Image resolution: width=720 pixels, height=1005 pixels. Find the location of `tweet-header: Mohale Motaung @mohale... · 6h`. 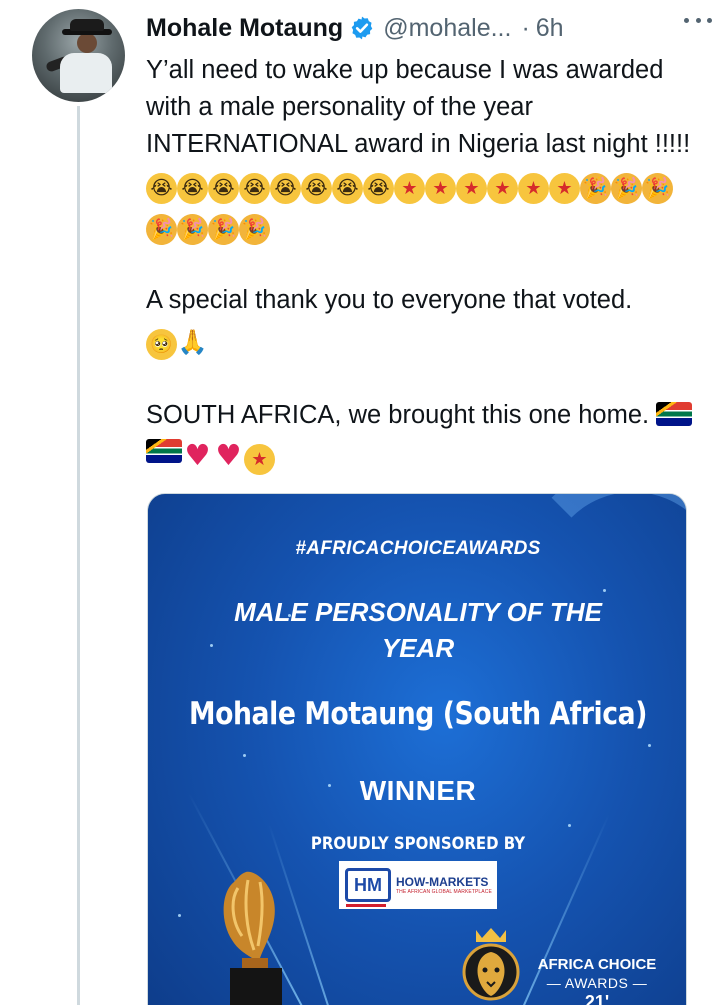

tweet-header: Mohale Motaung @mohale... · 6h is located at coordinates (426, 28).